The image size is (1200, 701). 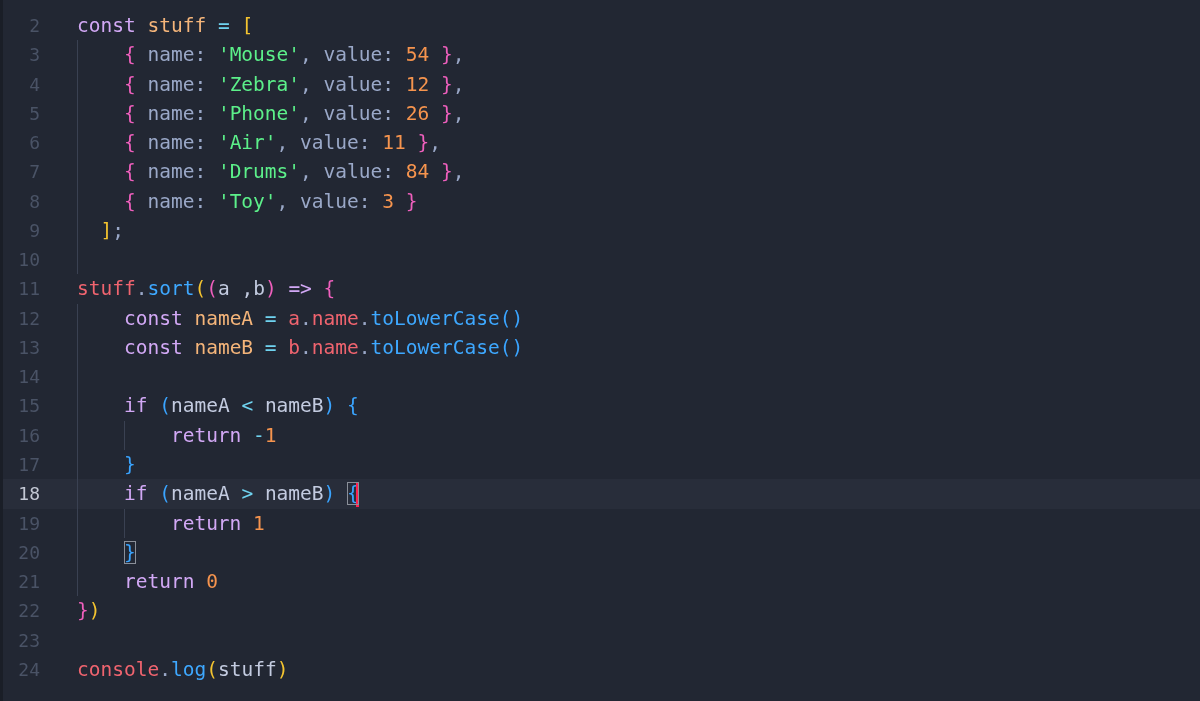 I want to click on code-line: return 1, so click(x=171, y=523).